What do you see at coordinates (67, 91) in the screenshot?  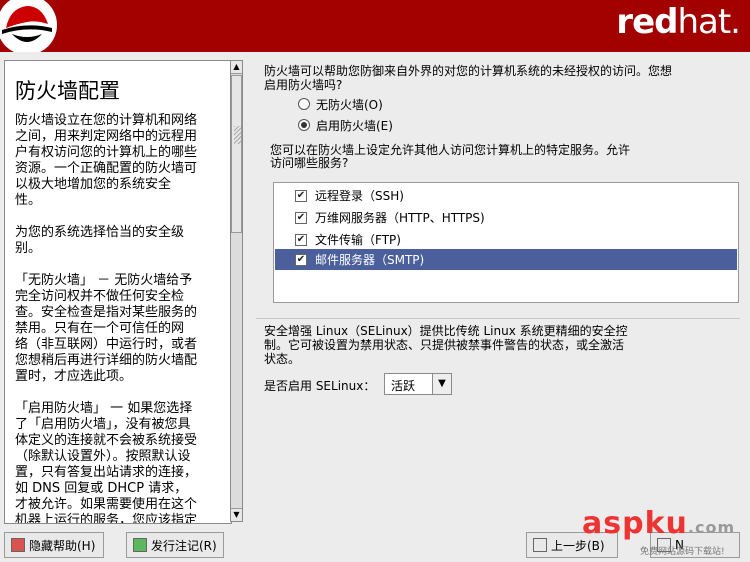 I see `help-title: 防火墙配置` at bounding box center [67, 91].